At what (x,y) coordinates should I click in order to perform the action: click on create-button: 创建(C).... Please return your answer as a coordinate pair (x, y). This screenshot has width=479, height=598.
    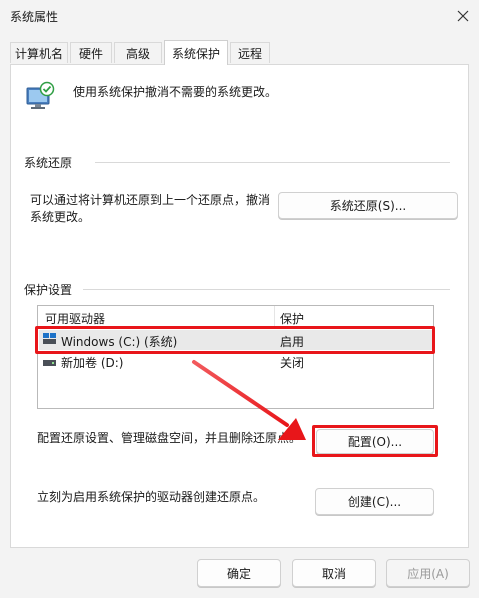
    Looking at the image, I should click on (374, 501).